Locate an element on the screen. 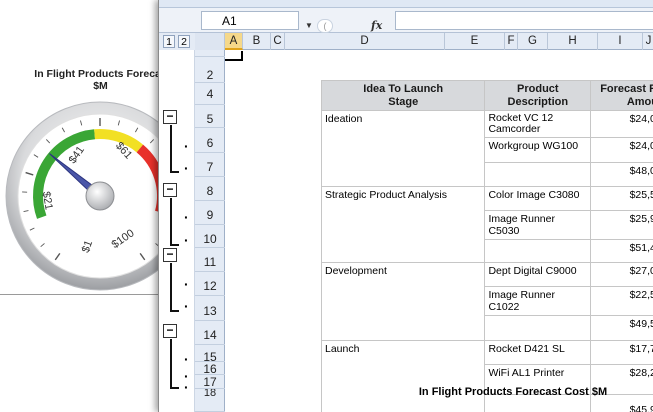  product-cell: Rocket D421 SL is located at coordinates (538, 352).